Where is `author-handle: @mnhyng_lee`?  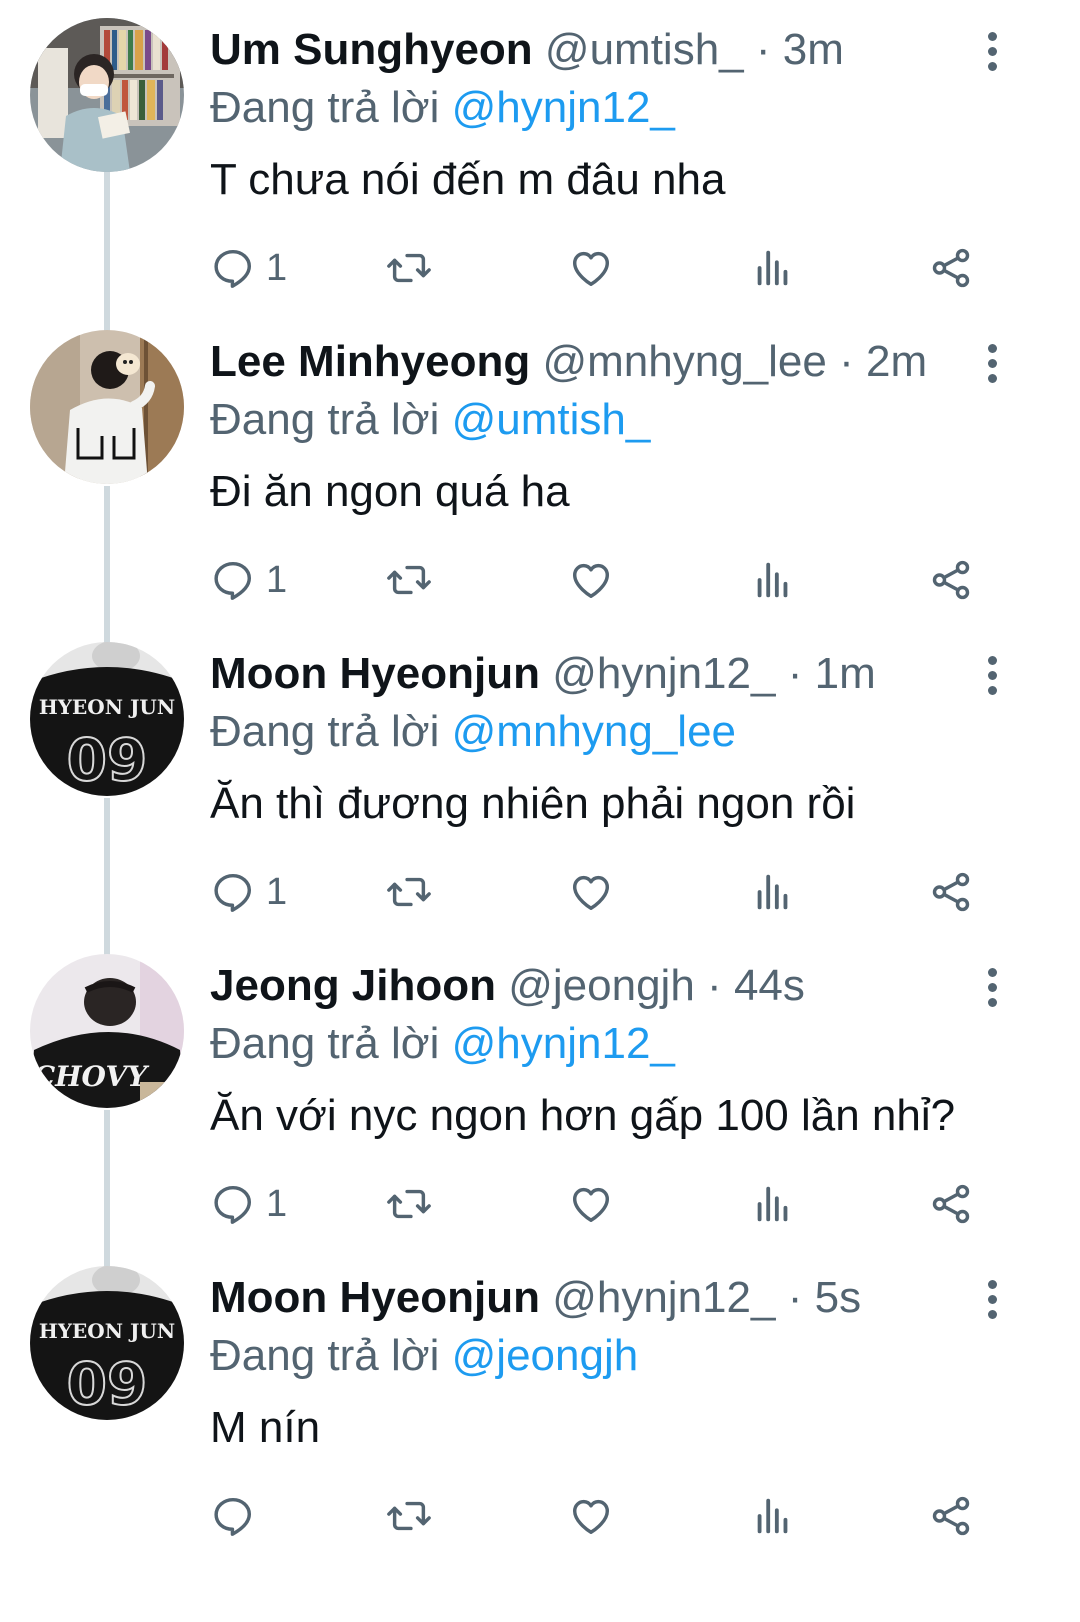
author-handle: @mnhyng_lee is located at coordinates (684, 361).